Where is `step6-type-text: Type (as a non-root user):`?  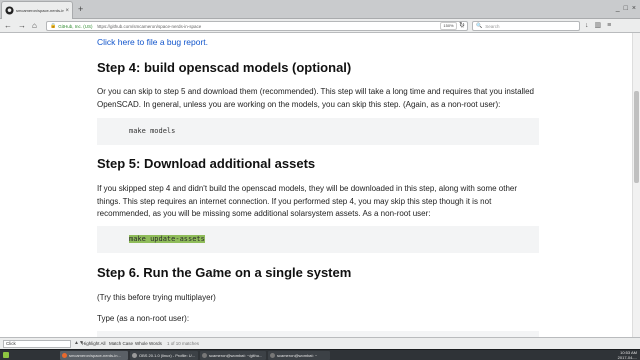
step6-type-text: Type (as a non-root user): is located at coordinates (143, 318).